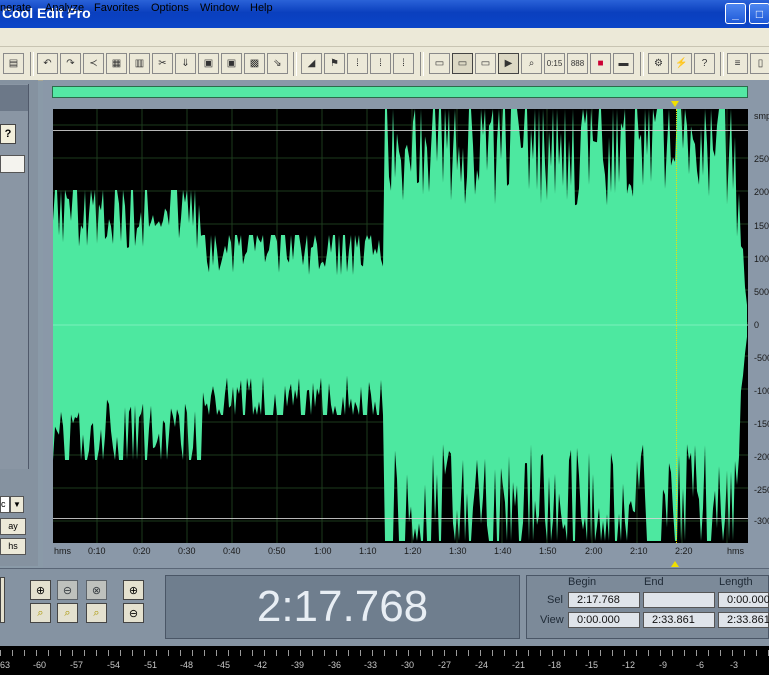 This screenshot has height=675, width=769. What do you see at coordinates (555, 665) in the screenshot?
I see `meter-label: -18` at bounding box center [555, 665].